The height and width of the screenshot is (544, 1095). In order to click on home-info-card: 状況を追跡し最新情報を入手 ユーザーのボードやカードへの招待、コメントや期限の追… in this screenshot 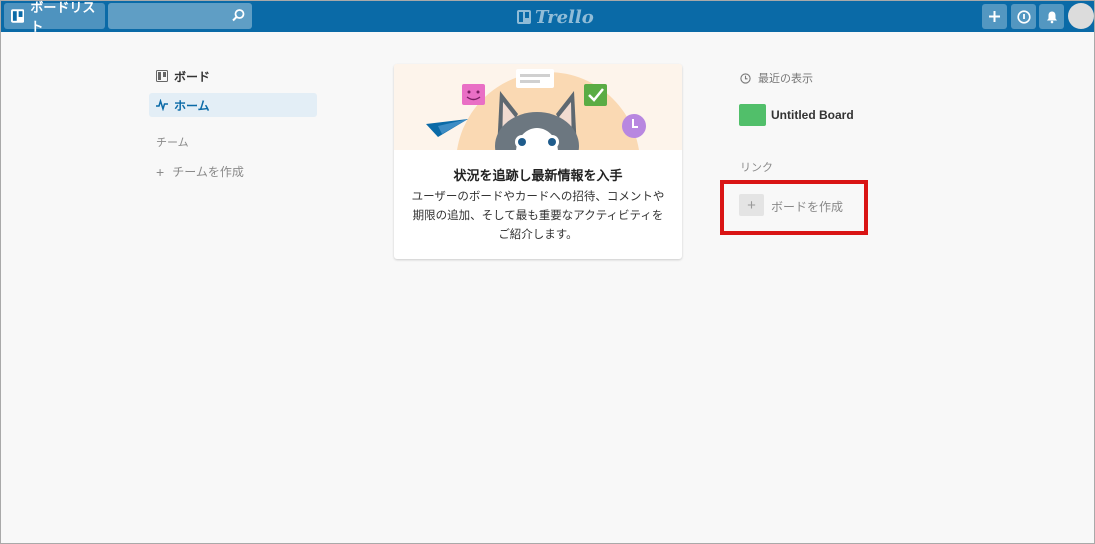, I will do `click(538, 161)`.